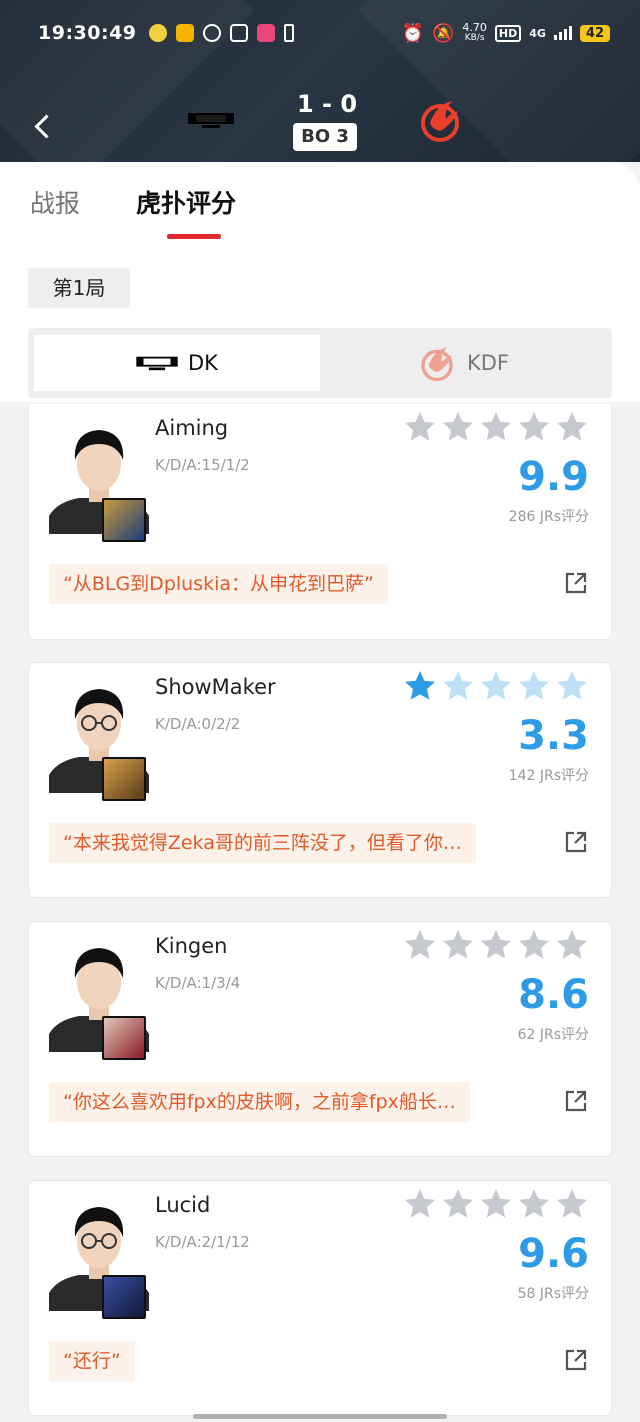  Describe the element at coordinates (55, 210) in the screenshot. I see `tab-report: 战报` at that location.